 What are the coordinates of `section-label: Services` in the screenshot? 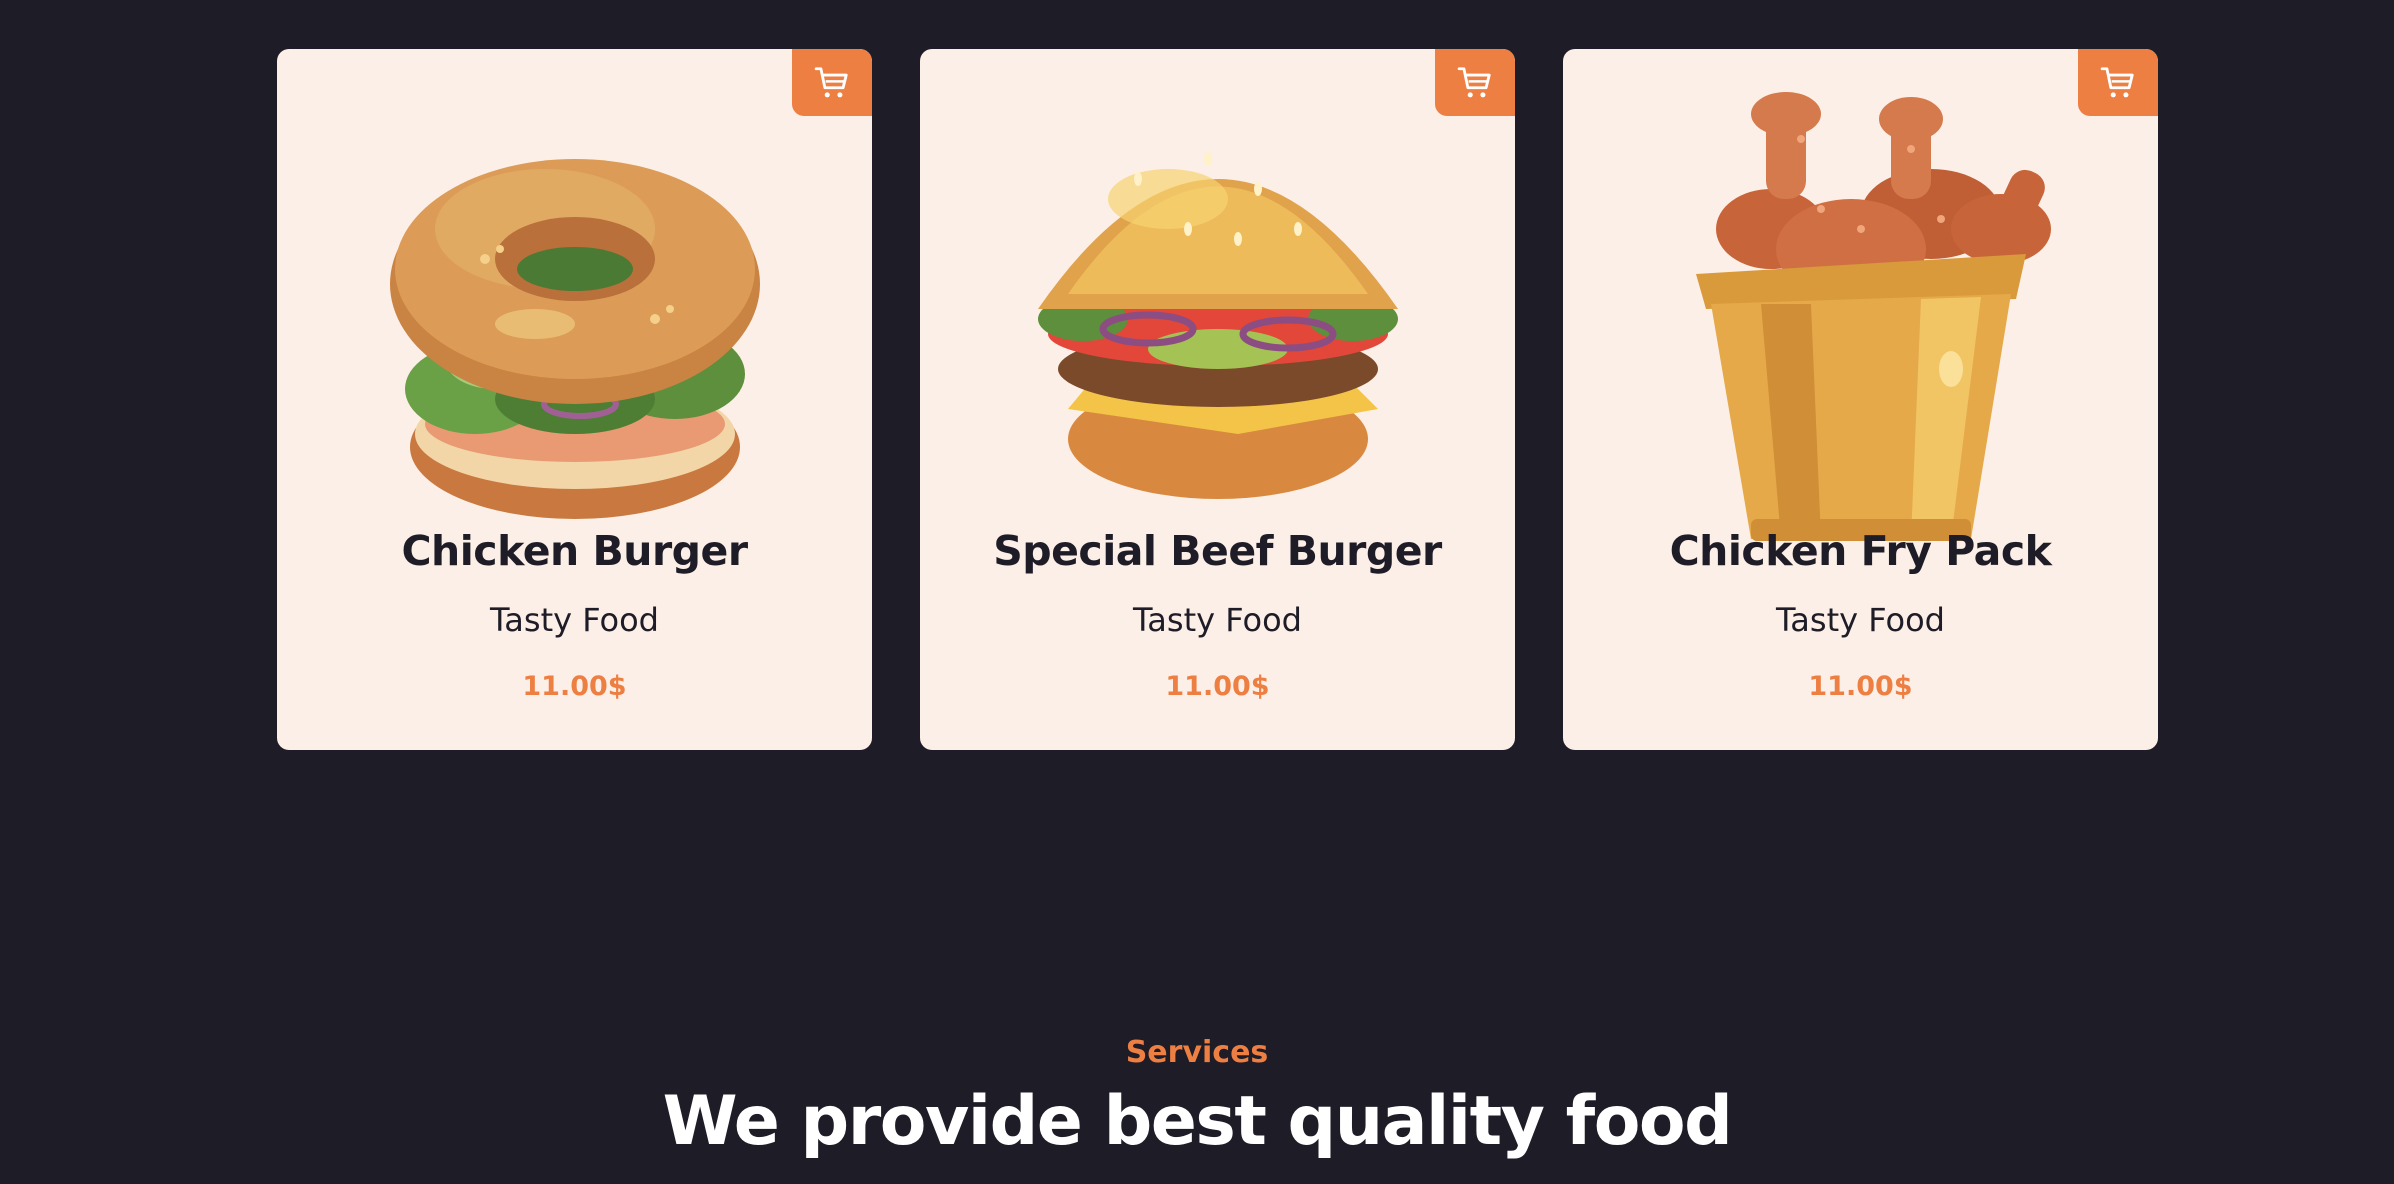 It's located at (1197, 1052).